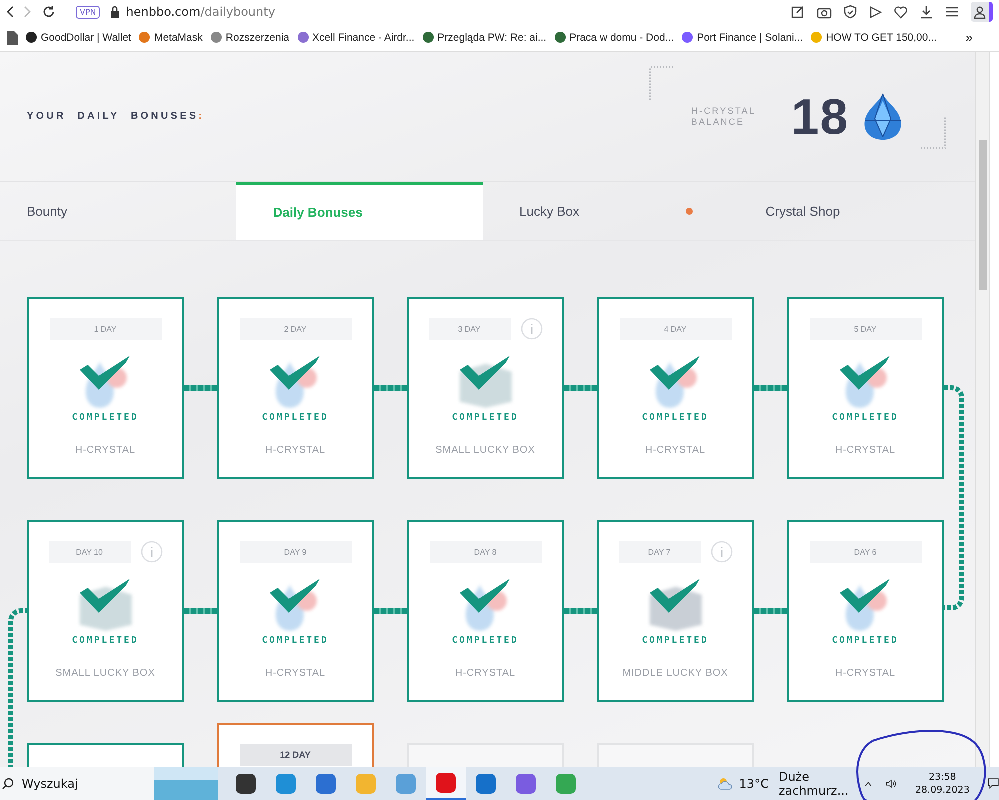 The width and height of the screenshot is (999, 800). What do you see at coordinates (901, 12) in the screenshot?
I see `heart-icon` at bounding box center [901, 12].